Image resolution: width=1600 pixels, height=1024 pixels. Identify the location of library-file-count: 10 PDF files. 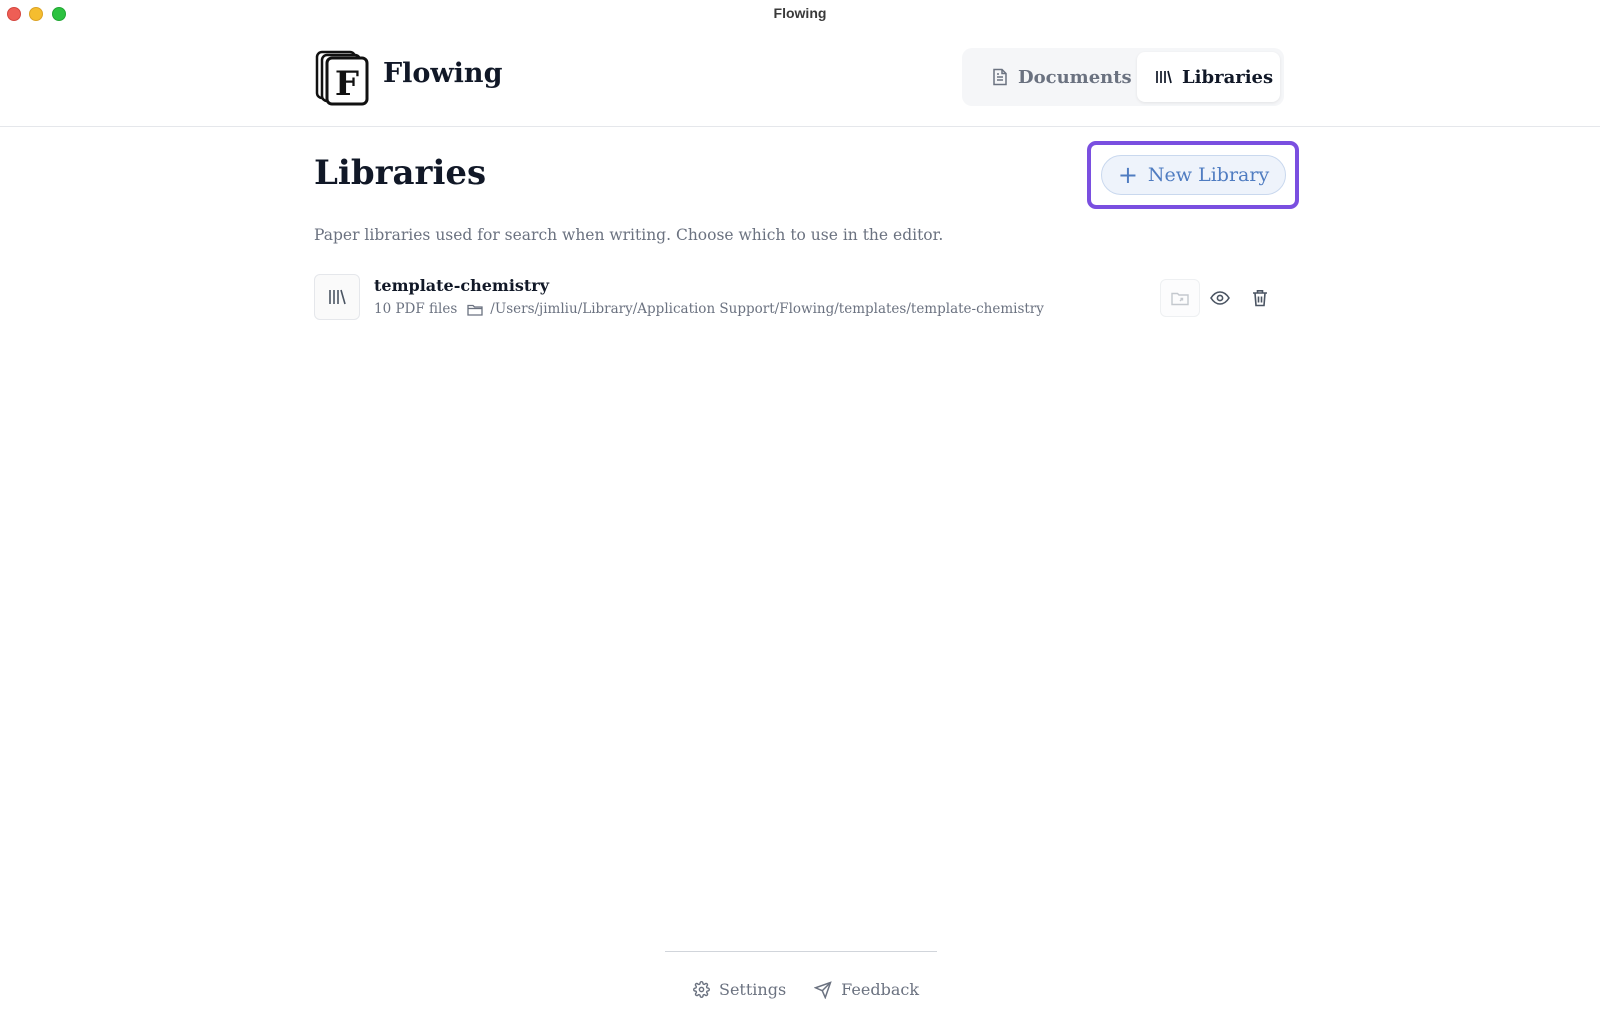
(416, 309).